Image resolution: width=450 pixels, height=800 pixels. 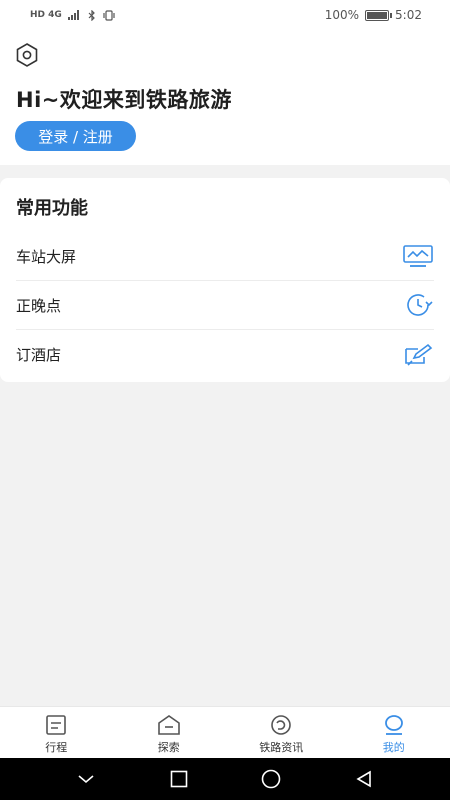 What do you see at coordinates (393, 747) in the screenshot?
I see `nav-label: 我的` at bounding box center [393, 747].